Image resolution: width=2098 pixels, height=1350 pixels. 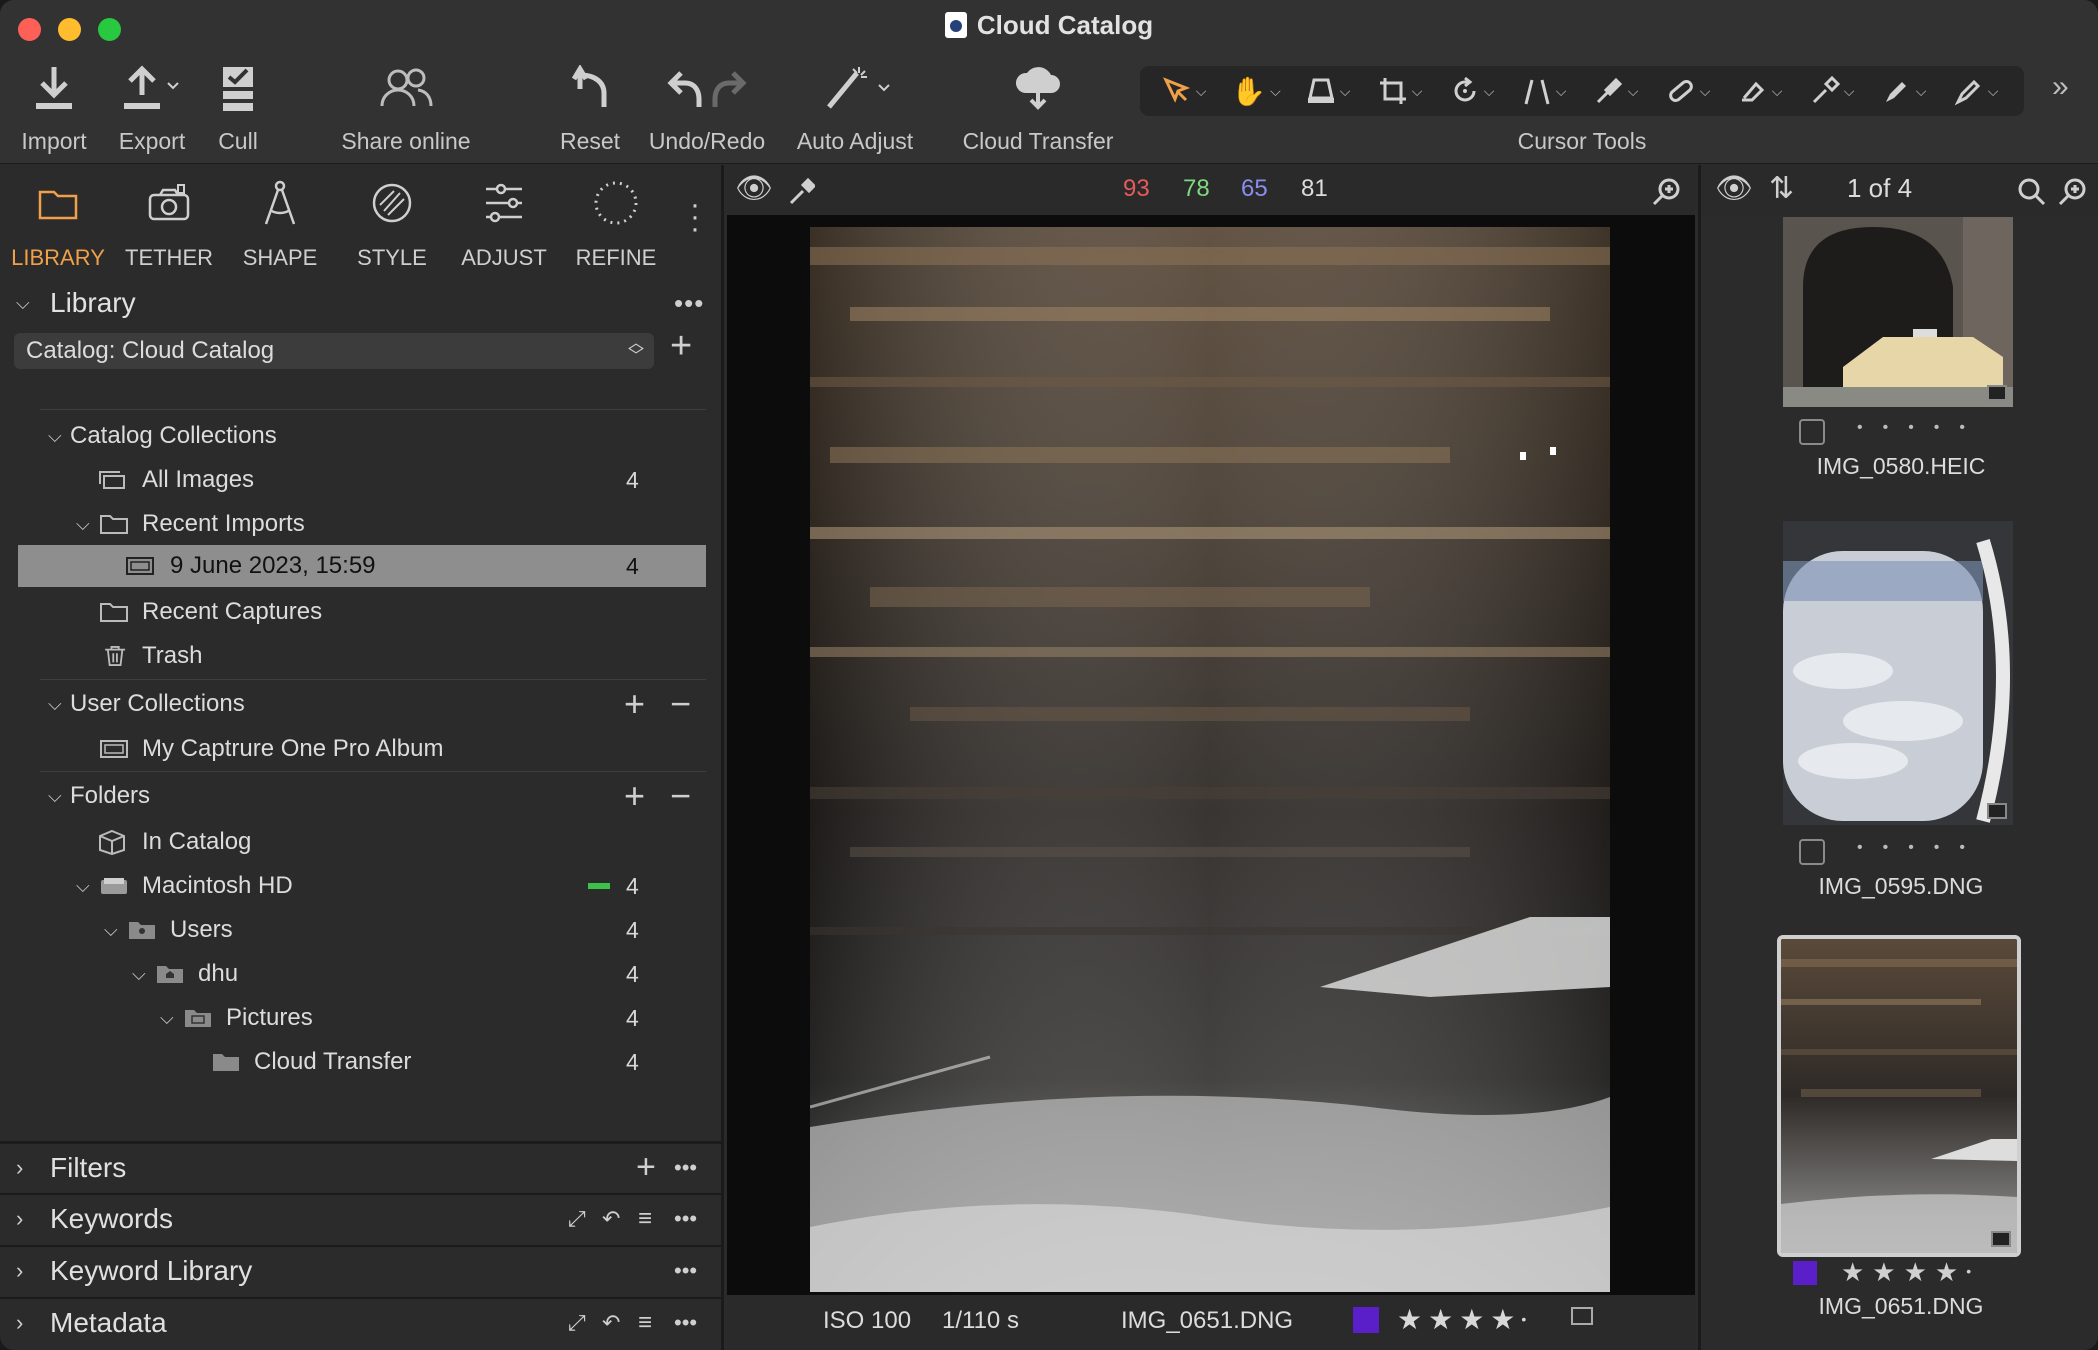 What do you see at coordinates (1256, 91) in the screenshot?
I see `pan-tool: ✋ ⌵` at bounding box center [1256, 91].